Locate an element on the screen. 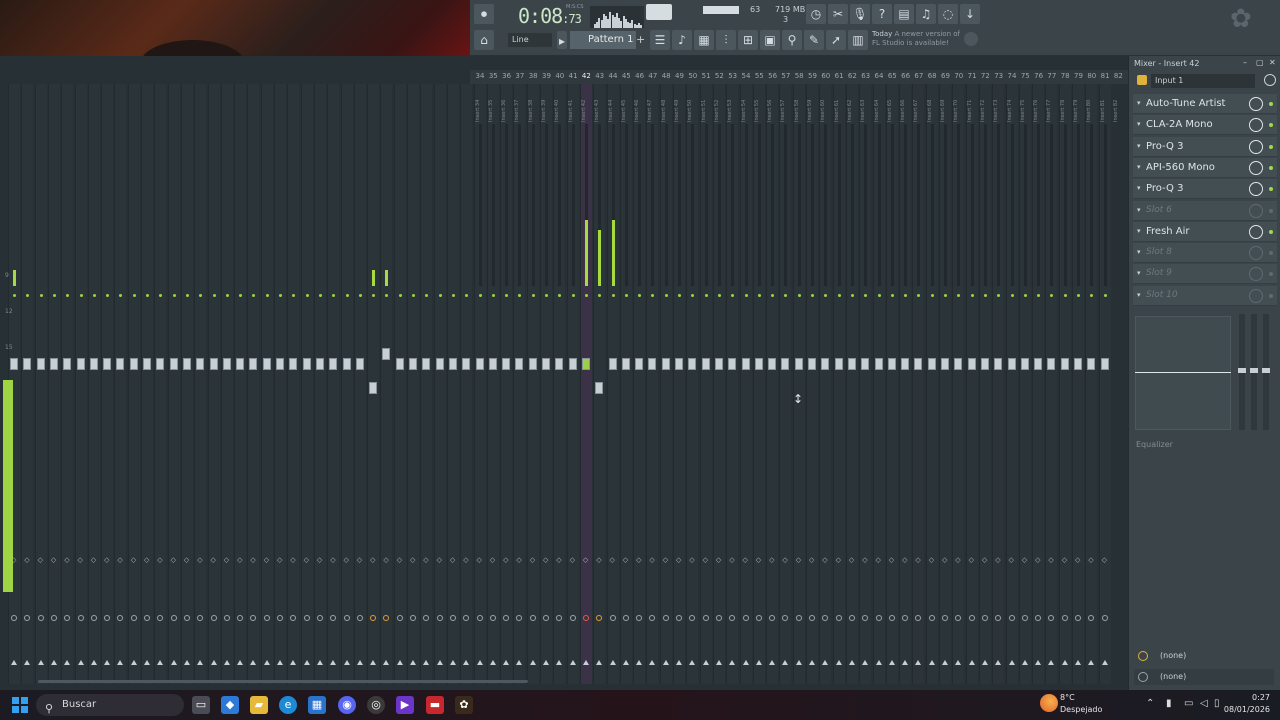 The image size is (1280, 720). track-number: 56 is located at coordinates (772, 76).